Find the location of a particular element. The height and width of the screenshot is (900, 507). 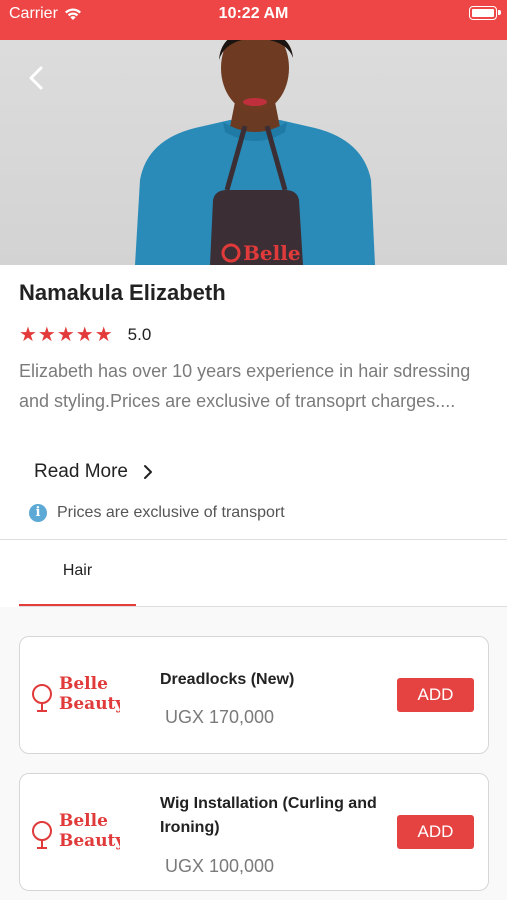

service-price: UGX 100,000 is located at coordinates (220, 866).